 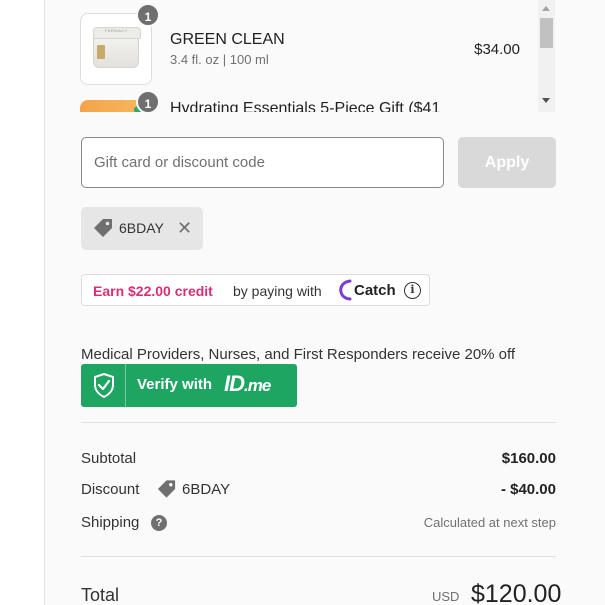 What do you see at coordinates (219, 59) in the screenshot?
I see `product-variant: 3.4 fl. oz | 100 ml` at bounding box center [219, 59].